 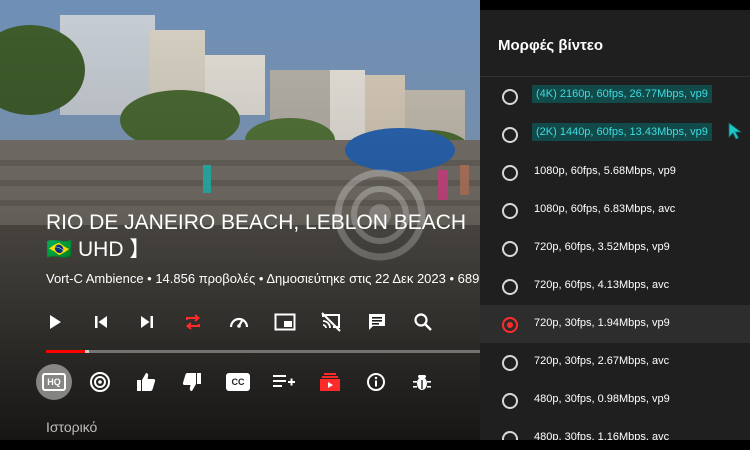 I want to click on thumb-down-icon, so click(x=191, y=382).